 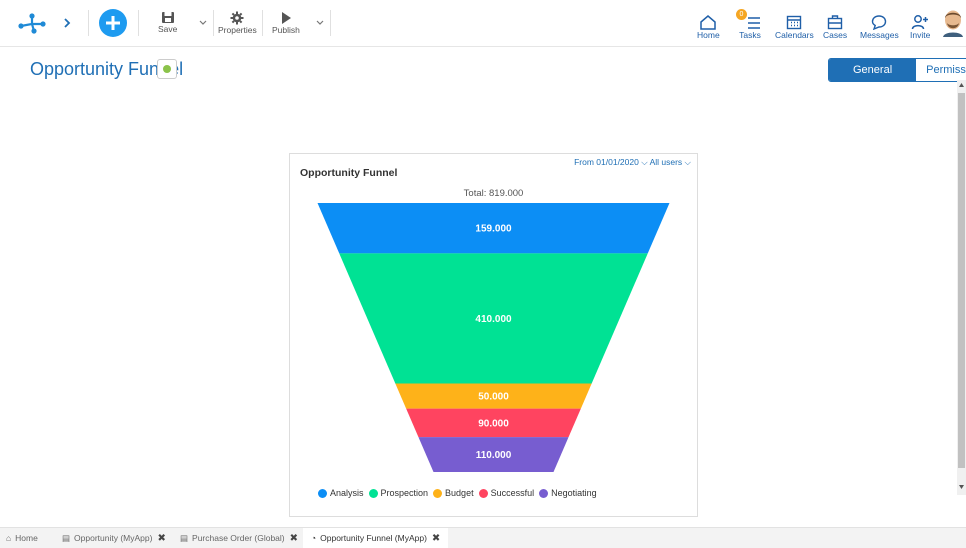 I want to click on legend-item-negotiating: Negotiating, so click(x=568, y=493).